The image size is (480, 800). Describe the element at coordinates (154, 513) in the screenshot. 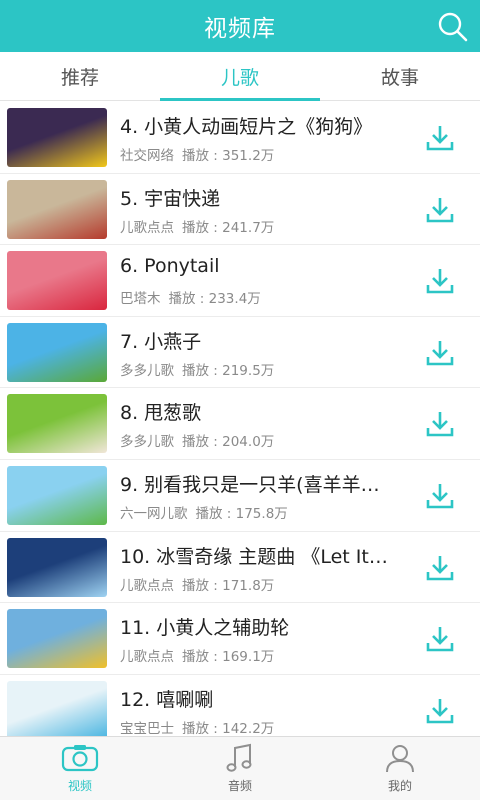

I see `video-source: 六一网儿歌` at that location.